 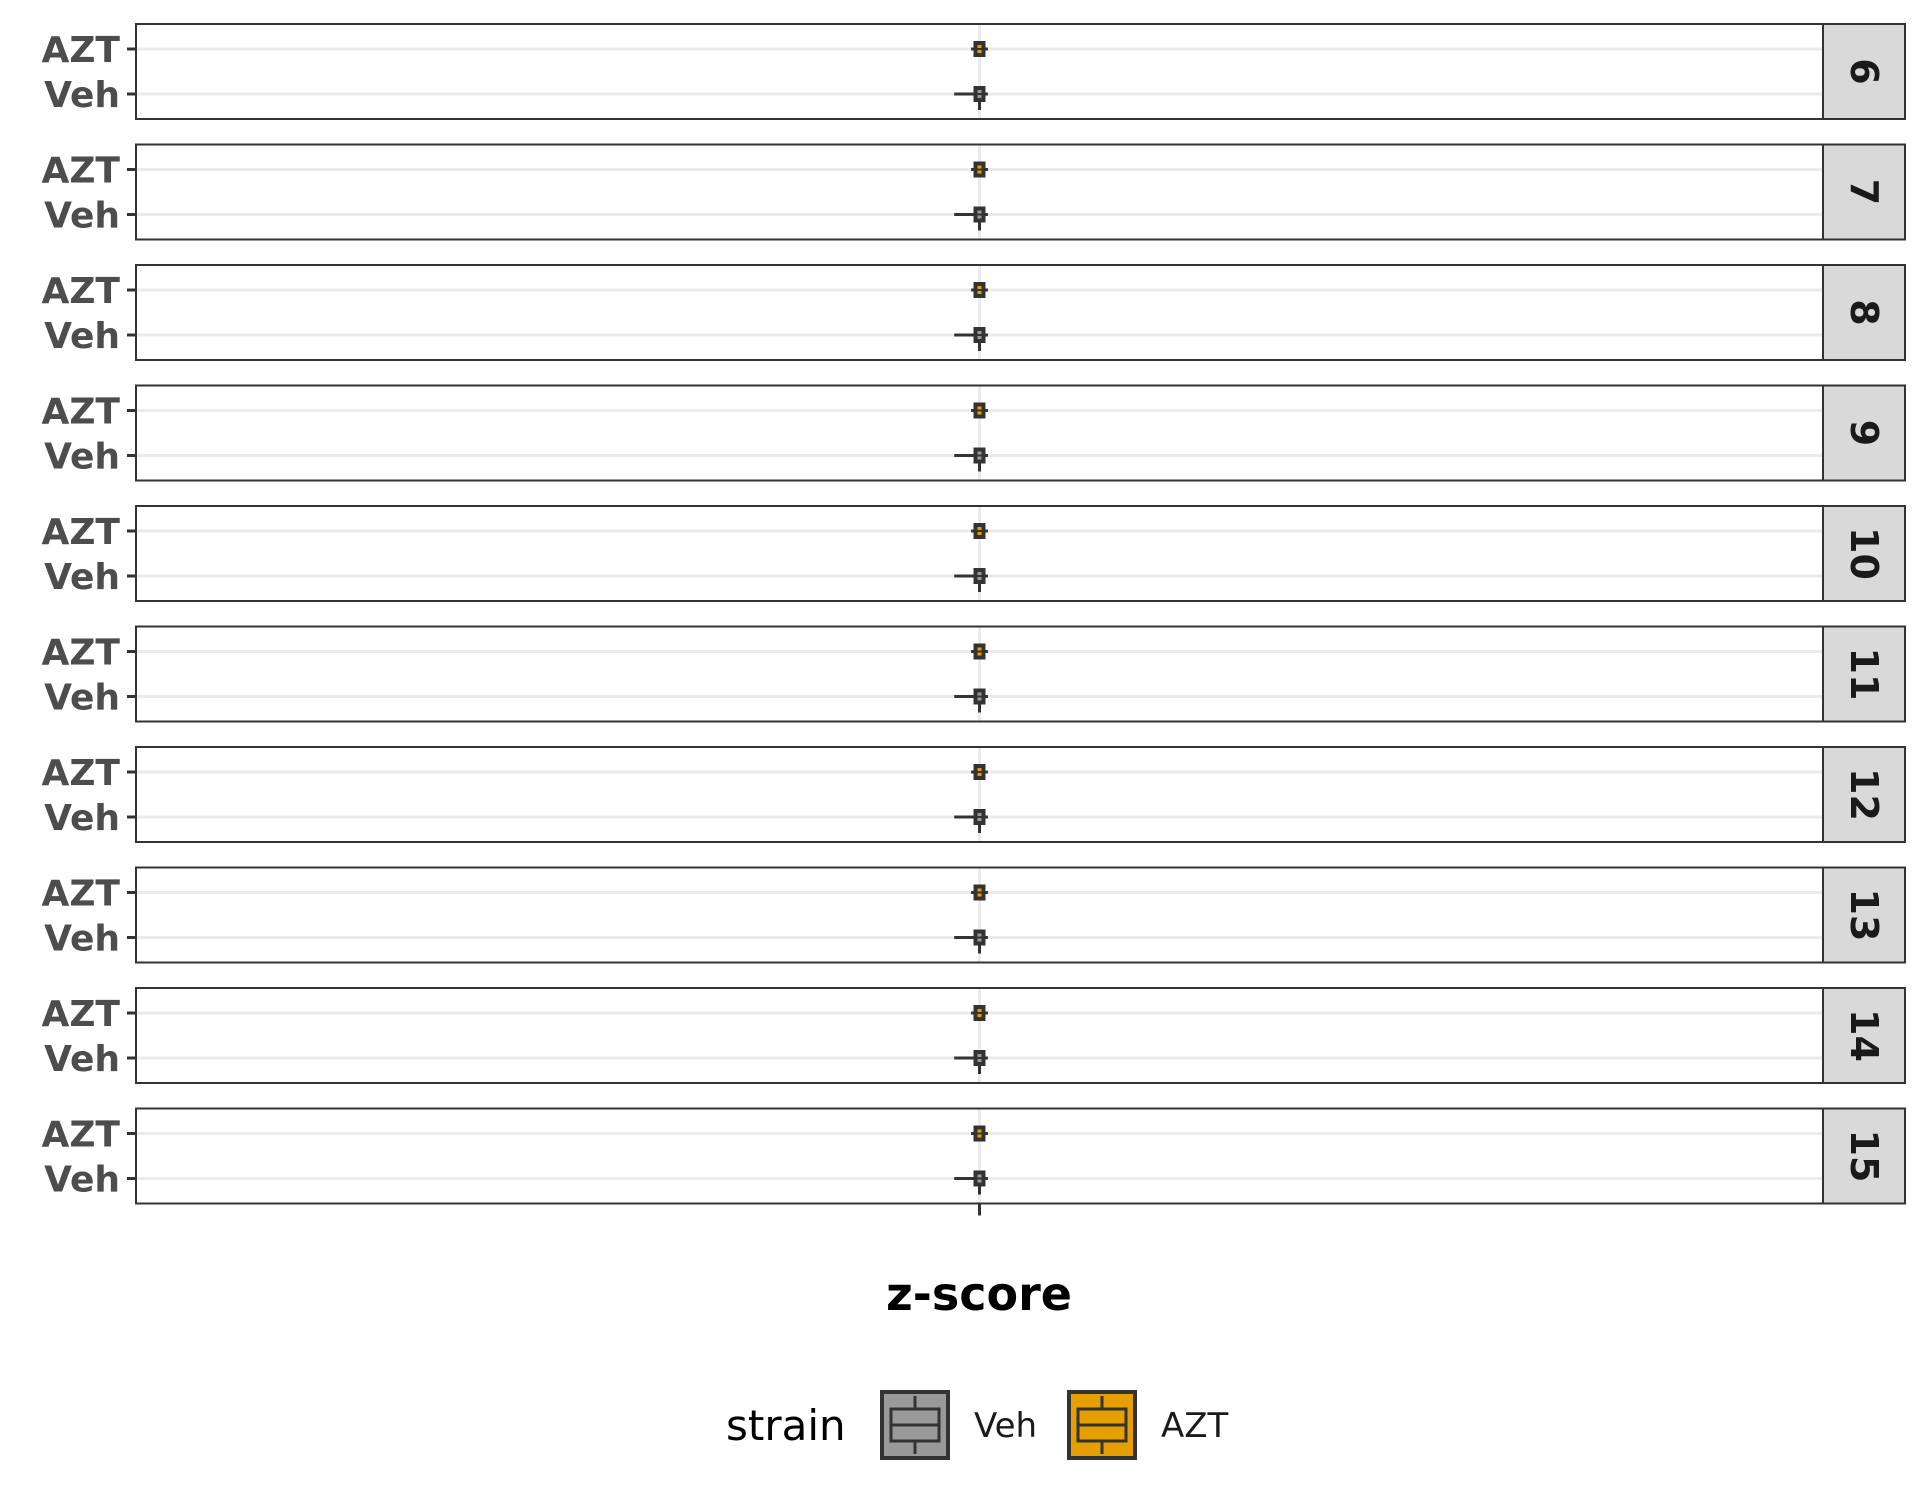 I want to click on facet-panel-6: AZTVeh 6, so click(x=973, y=71).